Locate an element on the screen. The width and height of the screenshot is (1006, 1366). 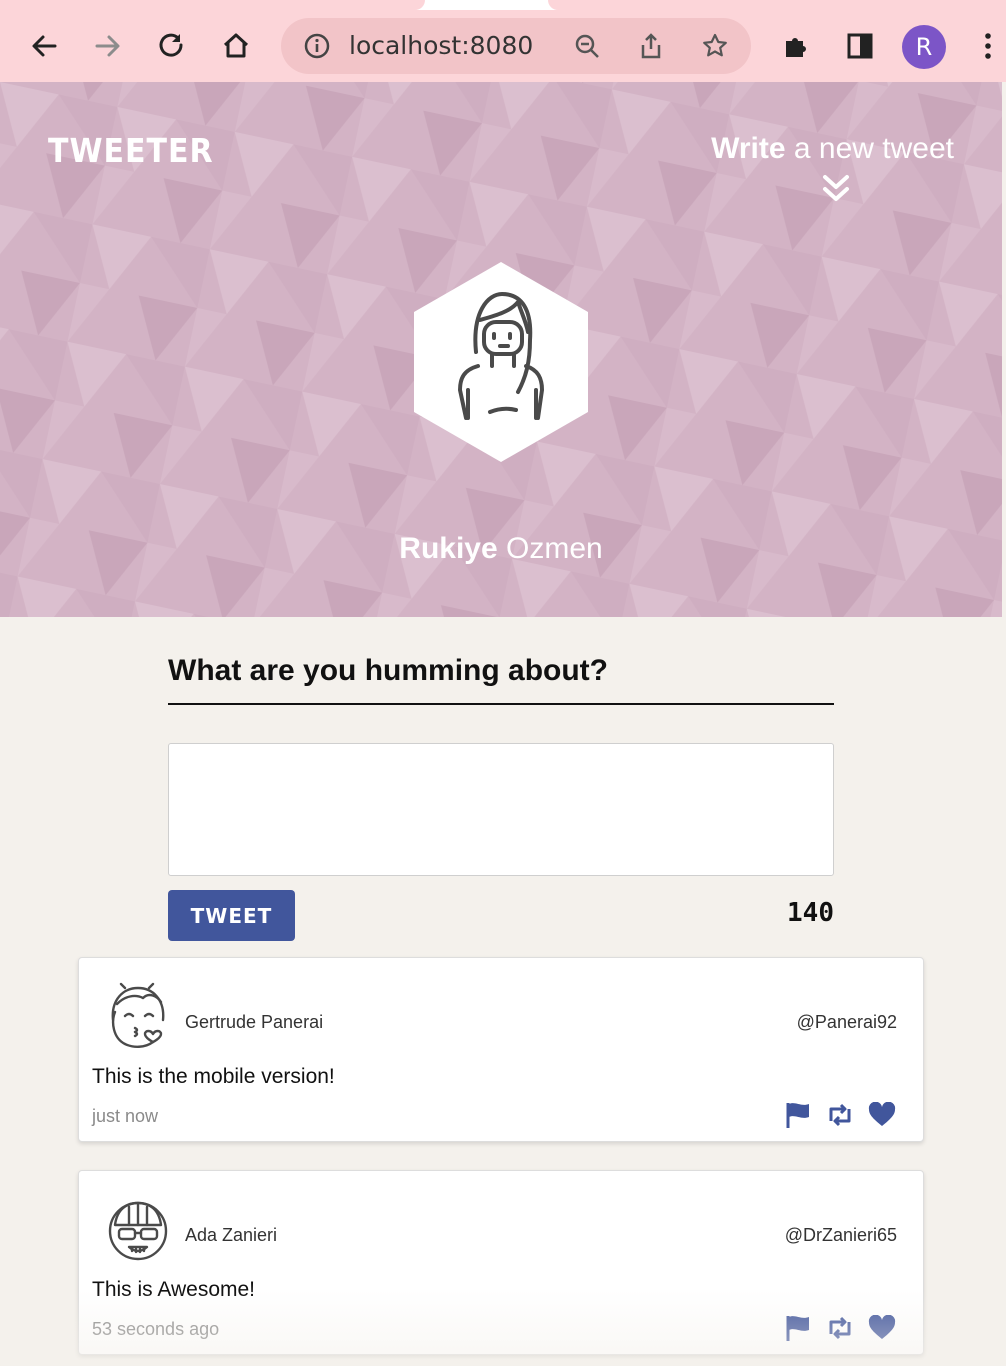
bookmark-star-icon is located at coordinates (715, 46).